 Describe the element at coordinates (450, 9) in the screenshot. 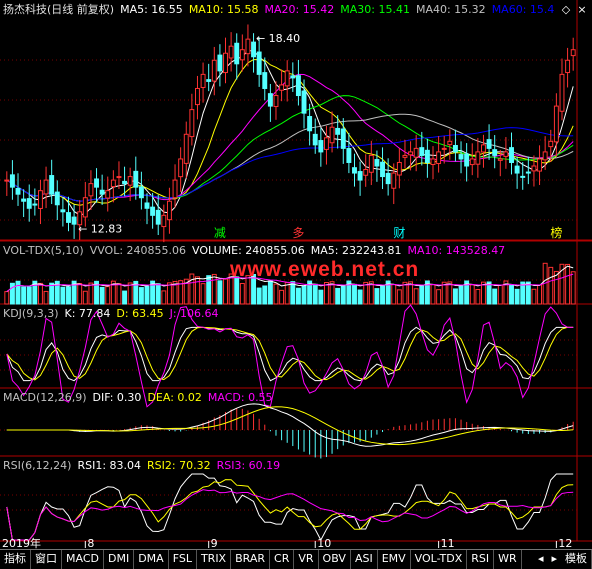

I see `ma-value-4: MA40: 15.32` at that location.